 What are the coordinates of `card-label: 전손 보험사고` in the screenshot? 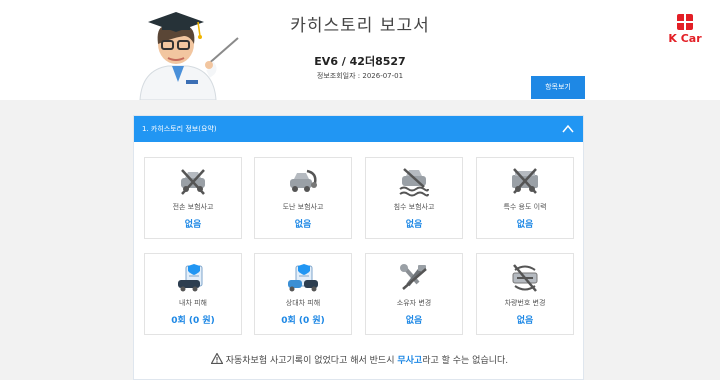 It's located at (193, 207).